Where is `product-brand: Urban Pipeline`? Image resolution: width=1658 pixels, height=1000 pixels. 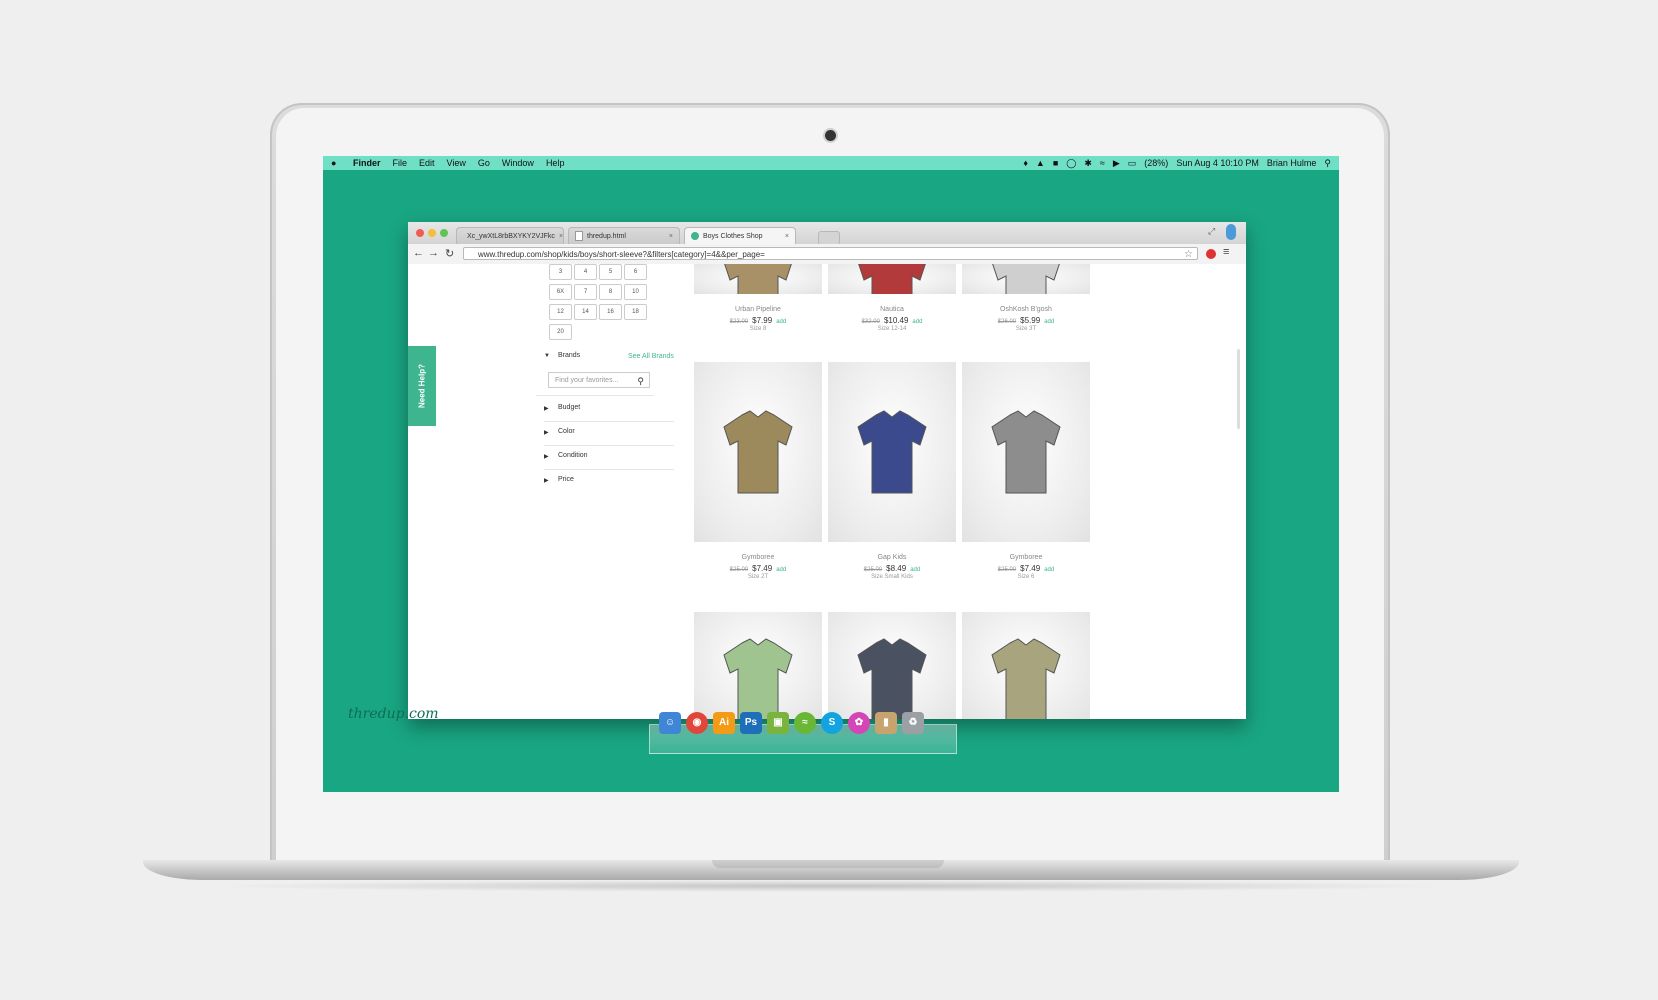
product-brand: Urban Pipeline is located at coordinates (758, 309).